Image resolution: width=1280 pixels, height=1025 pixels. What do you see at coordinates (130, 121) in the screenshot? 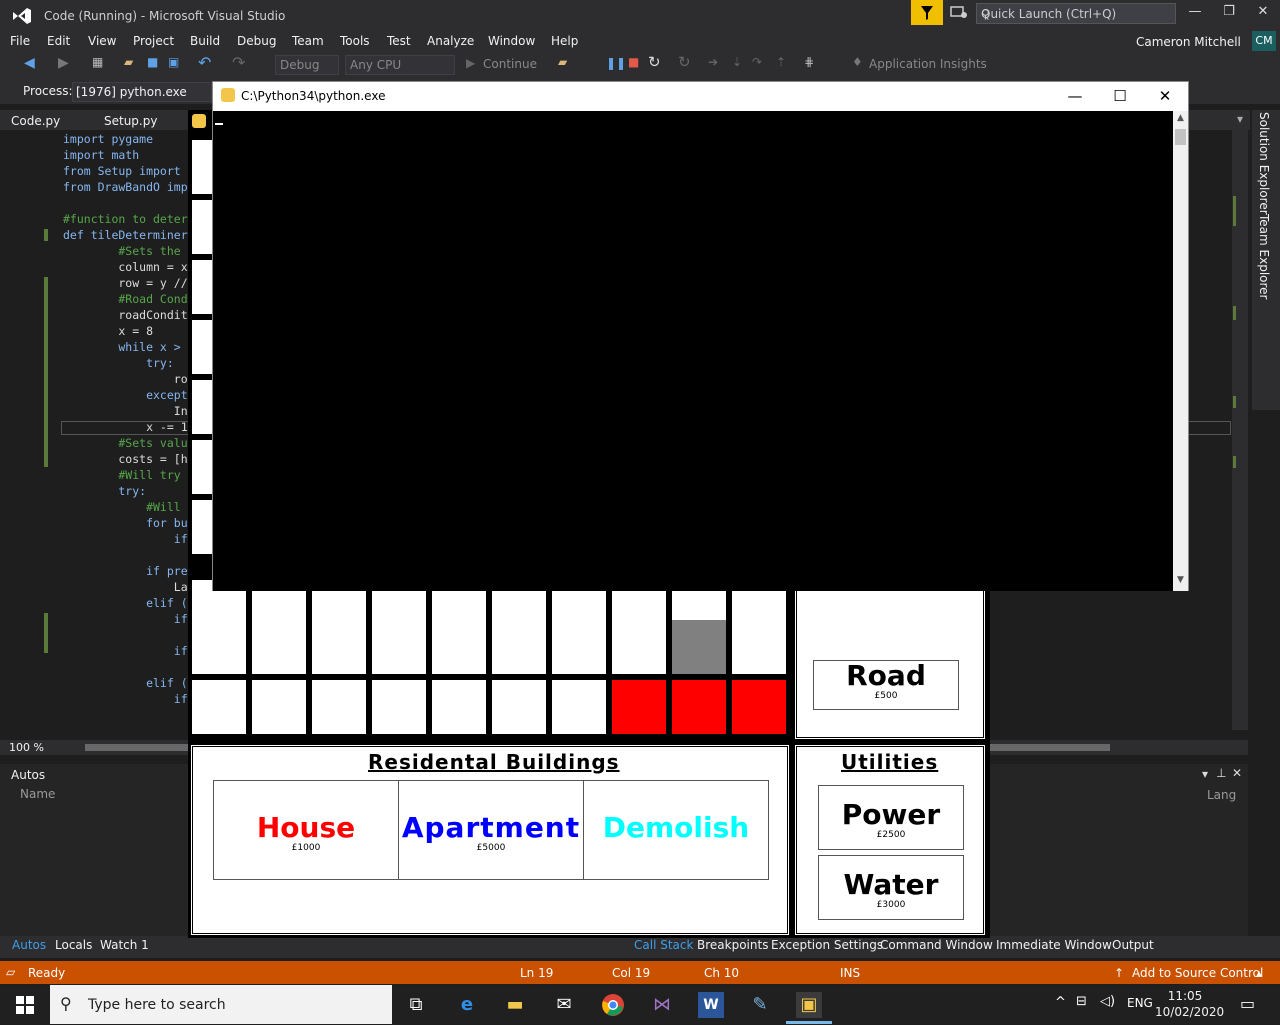
I see `tab-setup-py: Setup.py` at bounding box center [130, 121].